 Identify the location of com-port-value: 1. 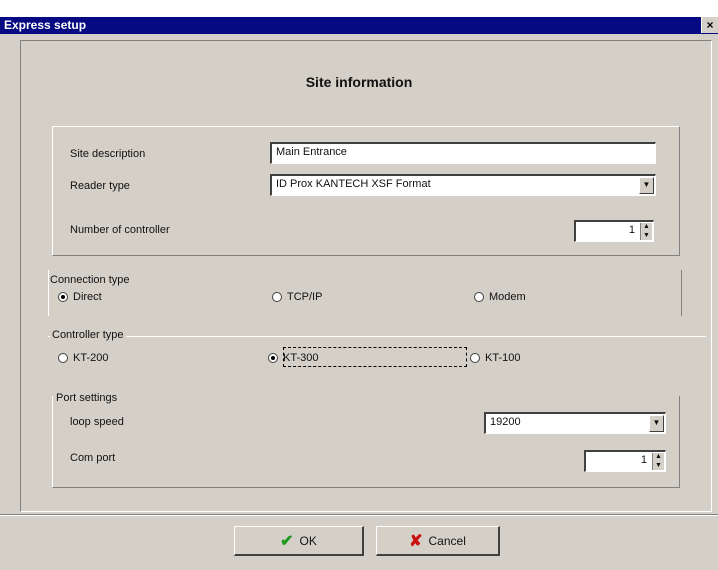
(643, 460).